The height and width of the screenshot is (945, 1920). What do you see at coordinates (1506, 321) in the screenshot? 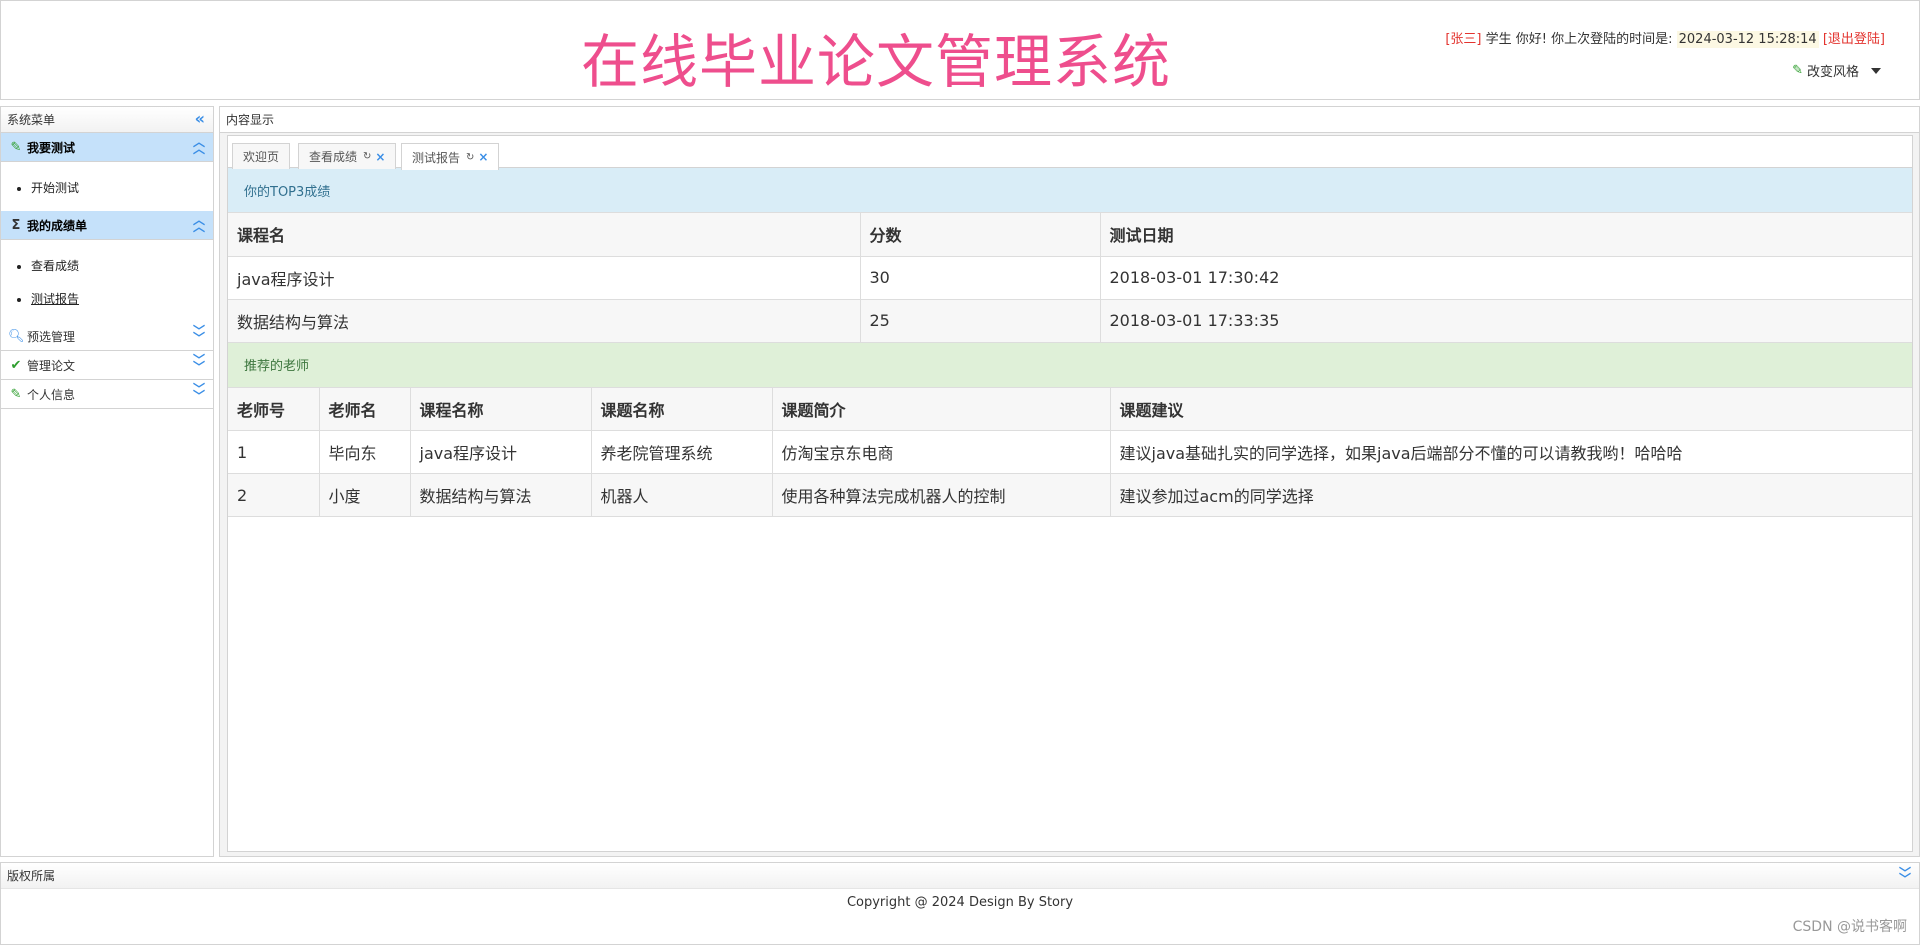
I see `table-cell: 2018-03-01 17:33:35` at bounding box center [1506, 321].